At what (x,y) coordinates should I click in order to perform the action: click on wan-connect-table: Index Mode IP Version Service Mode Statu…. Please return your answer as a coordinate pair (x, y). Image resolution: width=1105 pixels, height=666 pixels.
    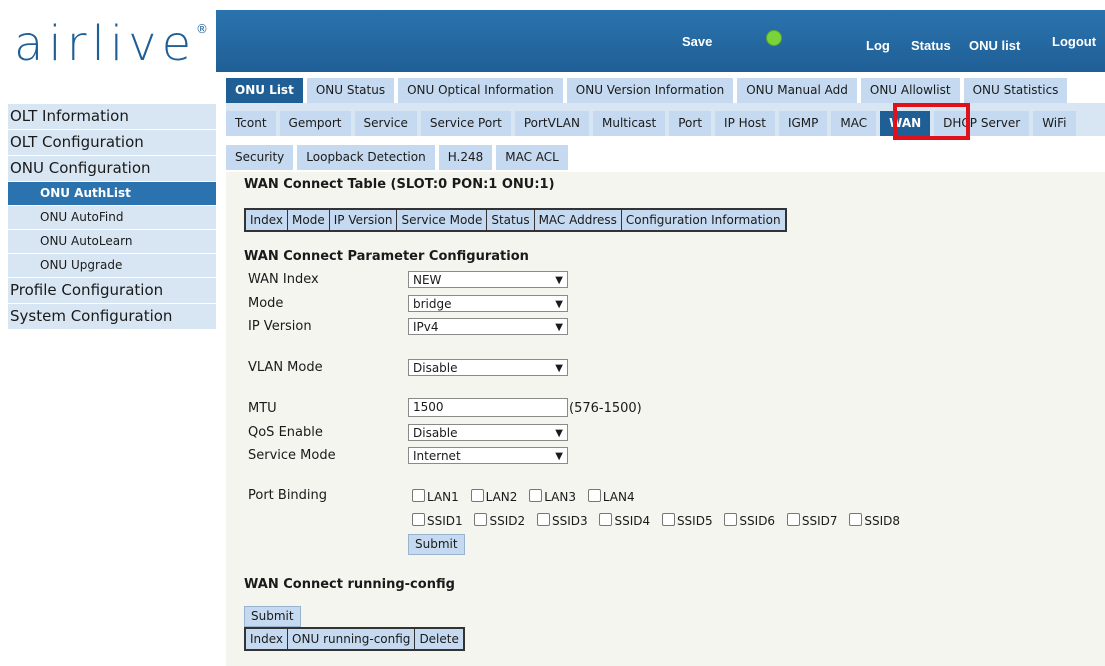
    Looking at the image, I should click on (515, 220).